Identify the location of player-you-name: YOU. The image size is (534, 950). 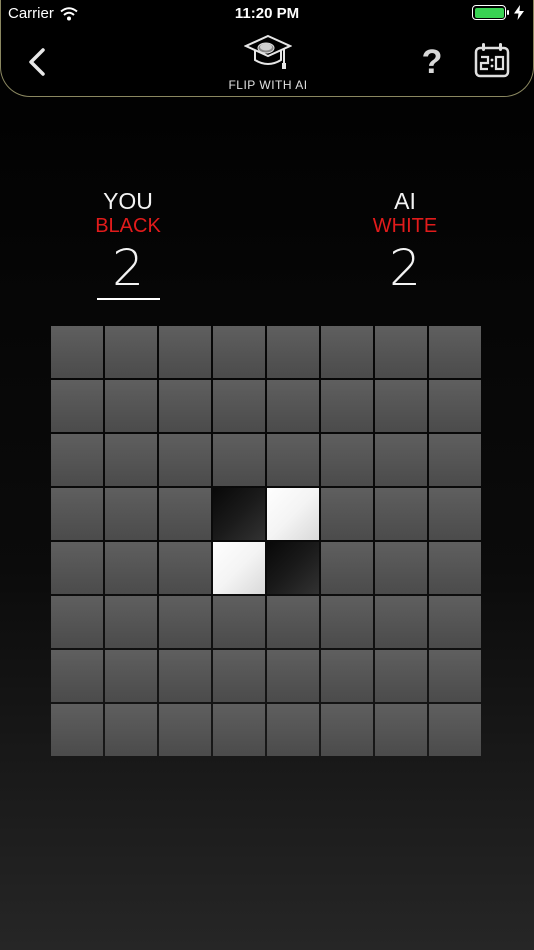
(128, 201).